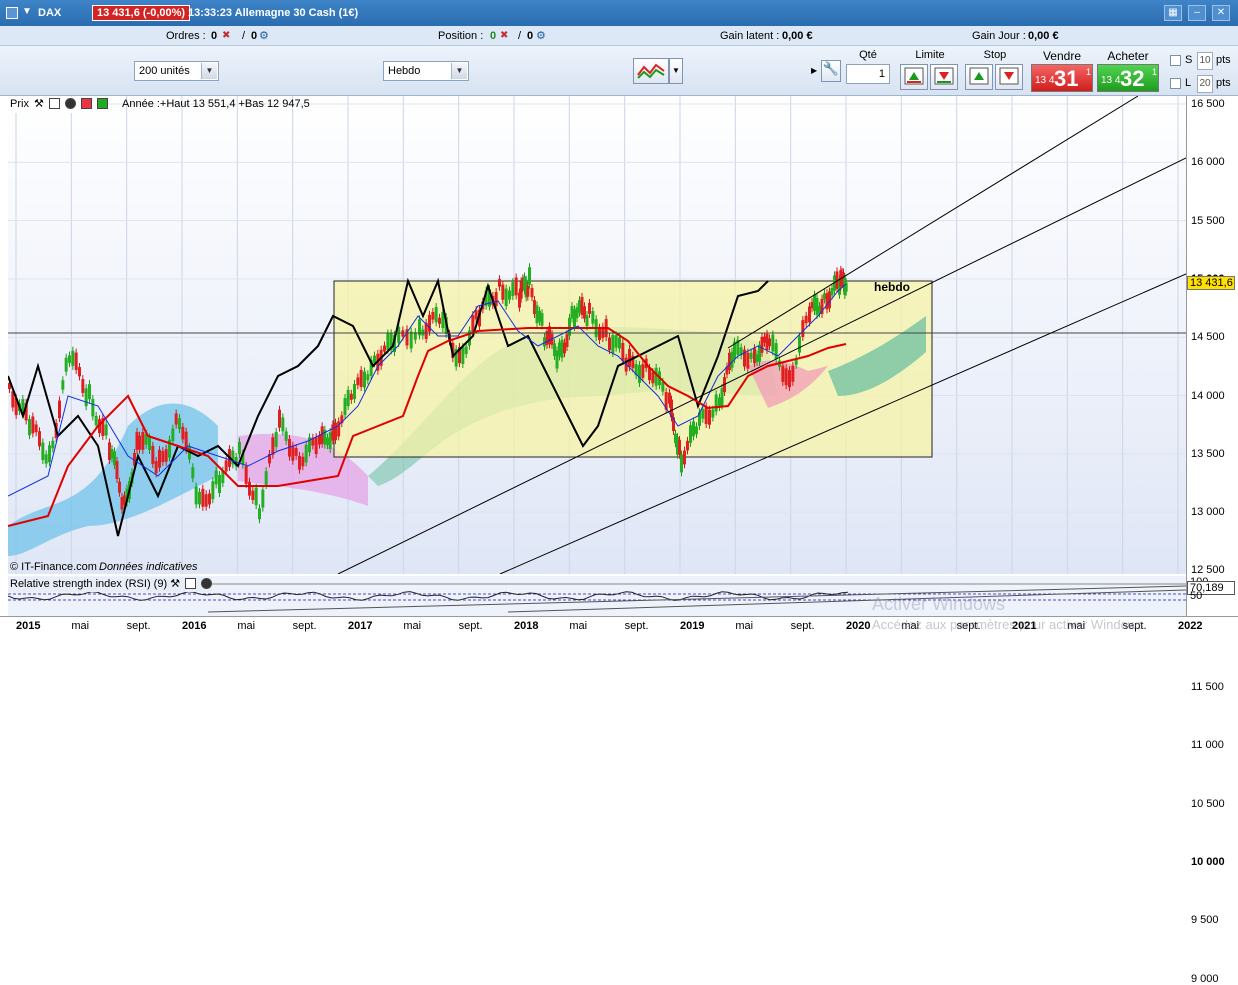  Describe the element at coordinates (461, 36) in the screenshot. I see `position-label: Position :` at that location.